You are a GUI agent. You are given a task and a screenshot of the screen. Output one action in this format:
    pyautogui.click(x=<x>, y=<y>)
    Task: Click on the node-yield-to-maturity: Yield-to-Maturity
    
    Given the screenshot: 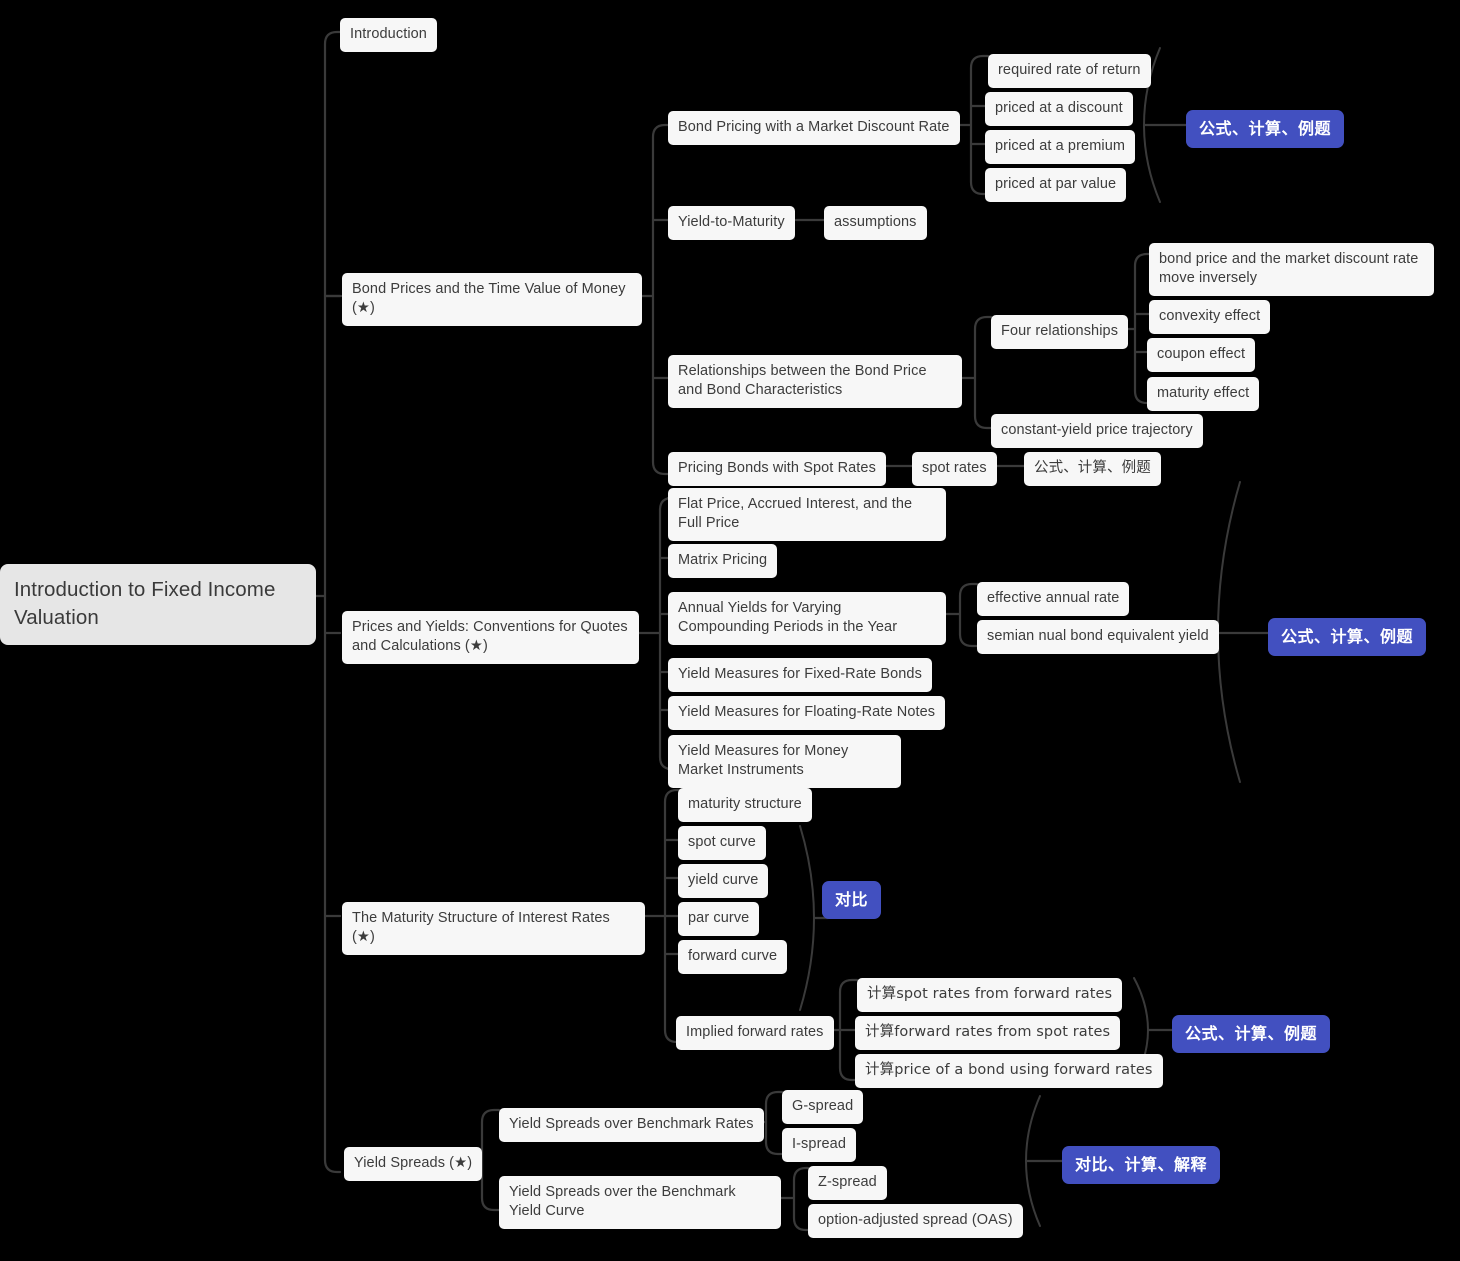 What is the action you would take?
    pyautogui.click(x=731, y=223)
    